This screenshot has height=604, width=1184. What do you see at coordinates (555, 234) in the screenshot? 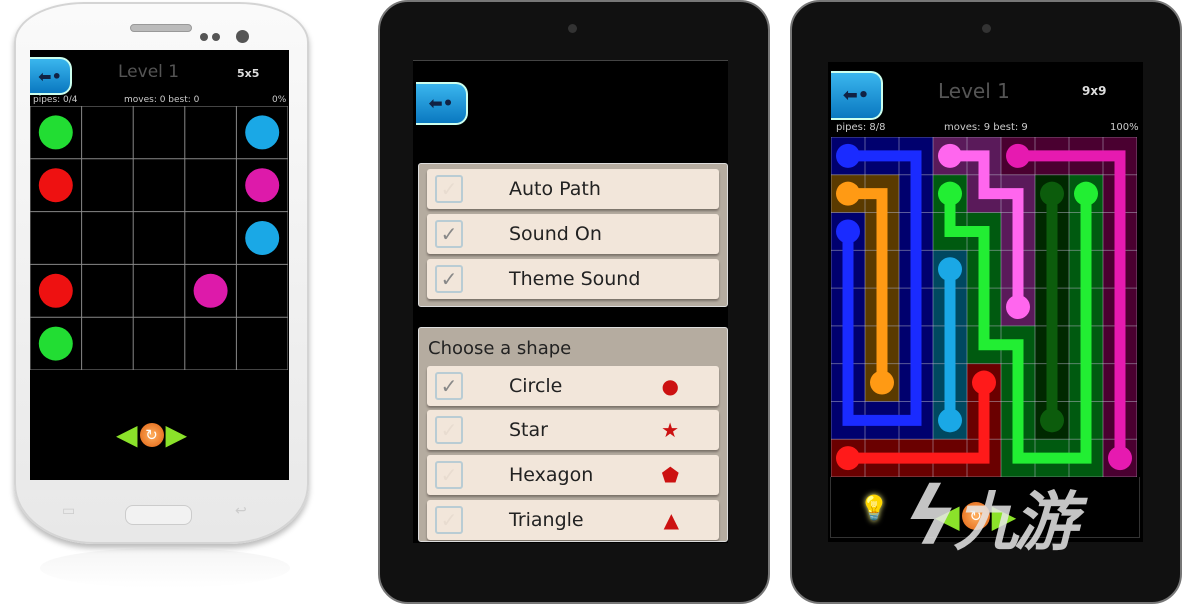
I see `setting-label: Sound On` at bounding box center [555, 234].